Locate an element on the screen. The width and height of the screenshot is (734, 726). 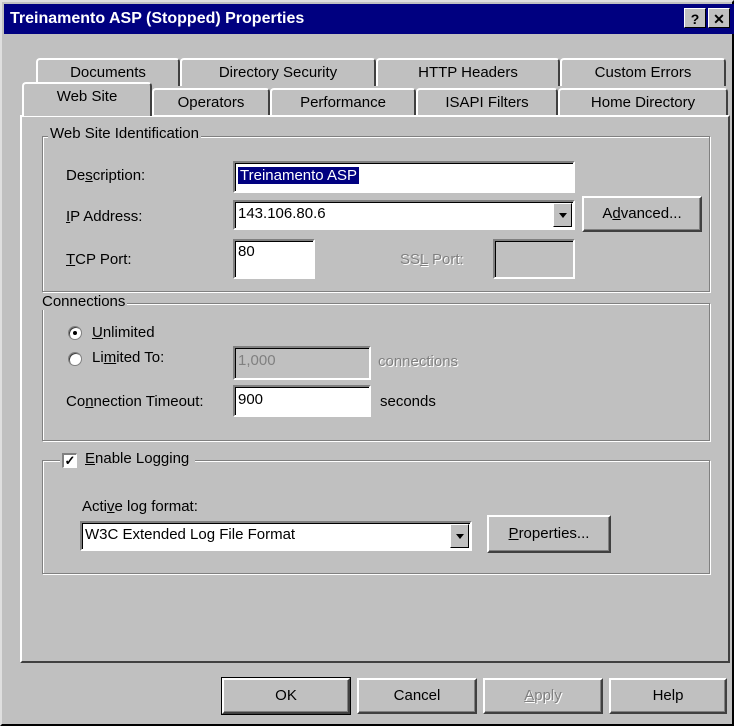
tcp-port-input: 80 is located at coordinates (274, 259).